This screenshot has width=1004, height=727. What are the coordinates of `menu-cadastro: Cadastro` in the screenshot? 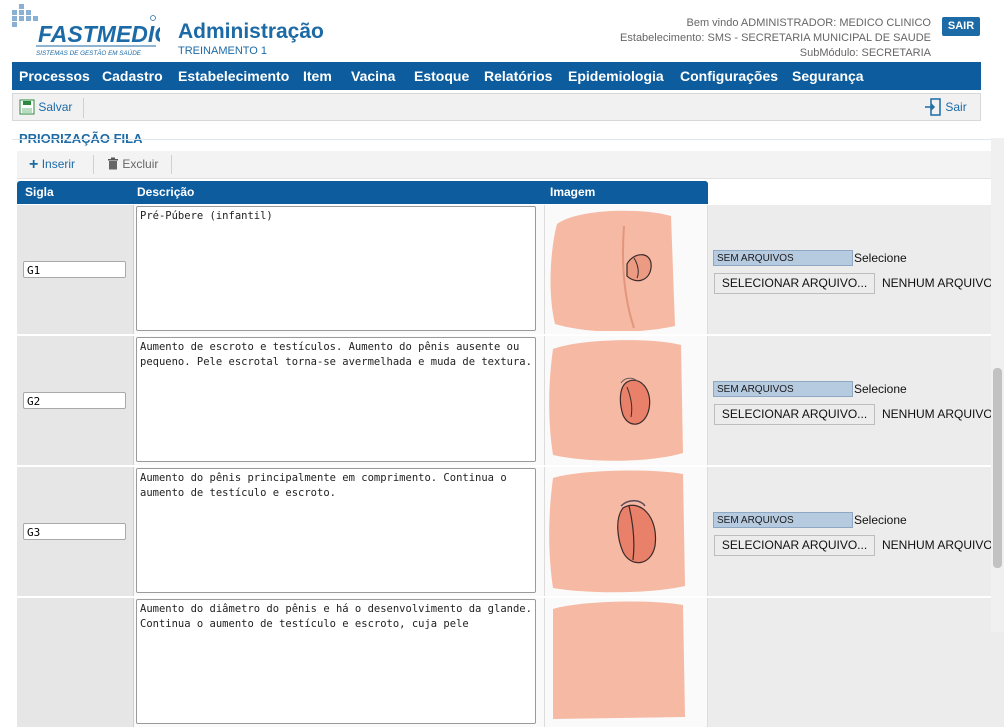 It's located at (132, 76).